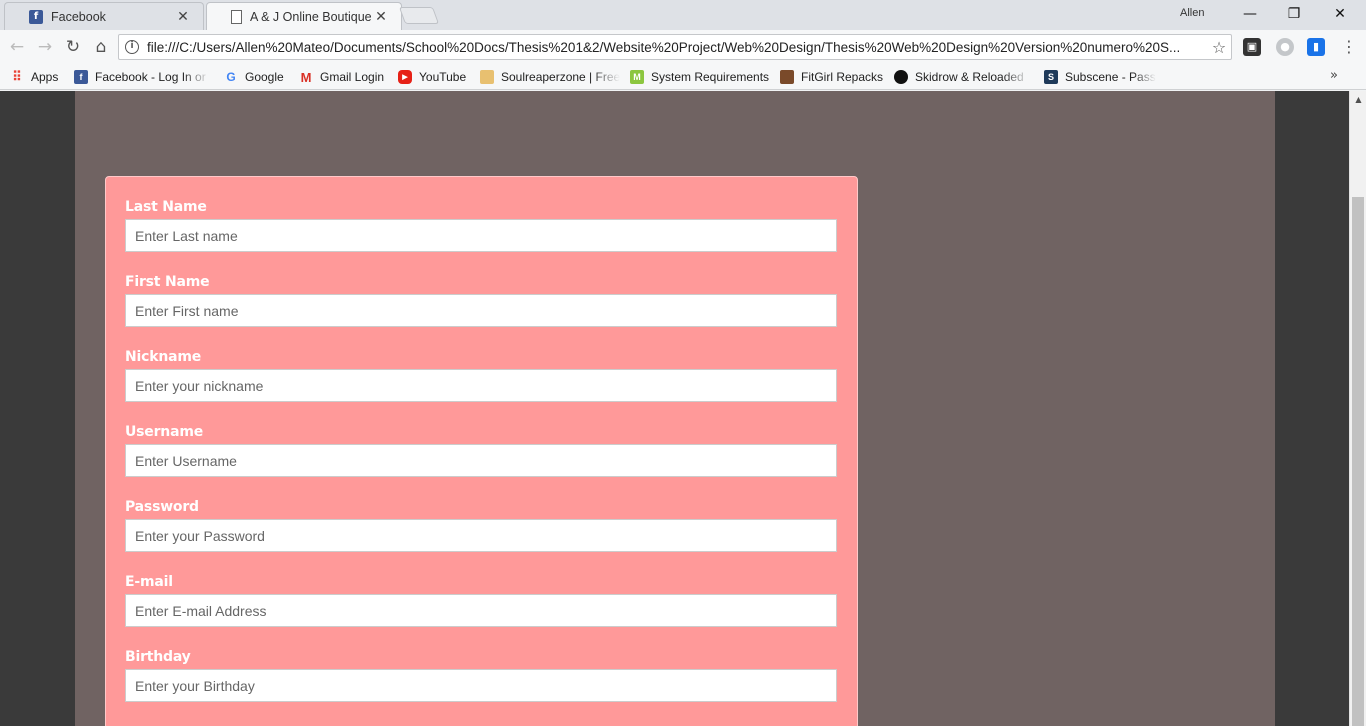 The image size is (1366, 726). What do you see at coordinates (162, 507) in the screenshot?
I see `password-label: Password` at bounding box center [162, 507].